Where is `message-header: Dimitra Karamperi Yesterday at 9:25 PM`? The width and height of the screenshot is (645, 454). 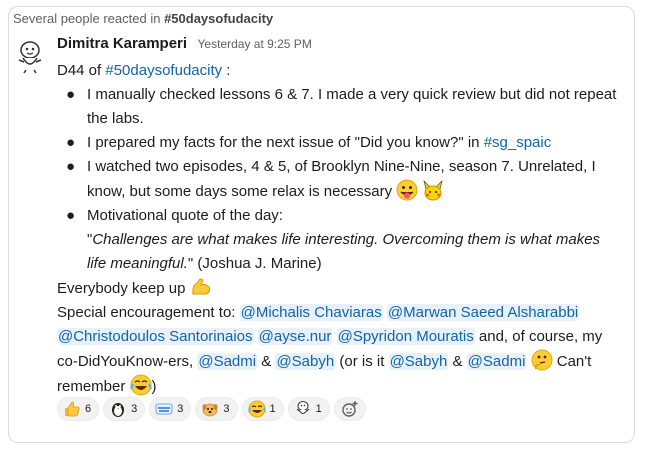
message-header: Dimitra Karamperi Yesterday at 9:25 PM is located at coordinates (184, 44).